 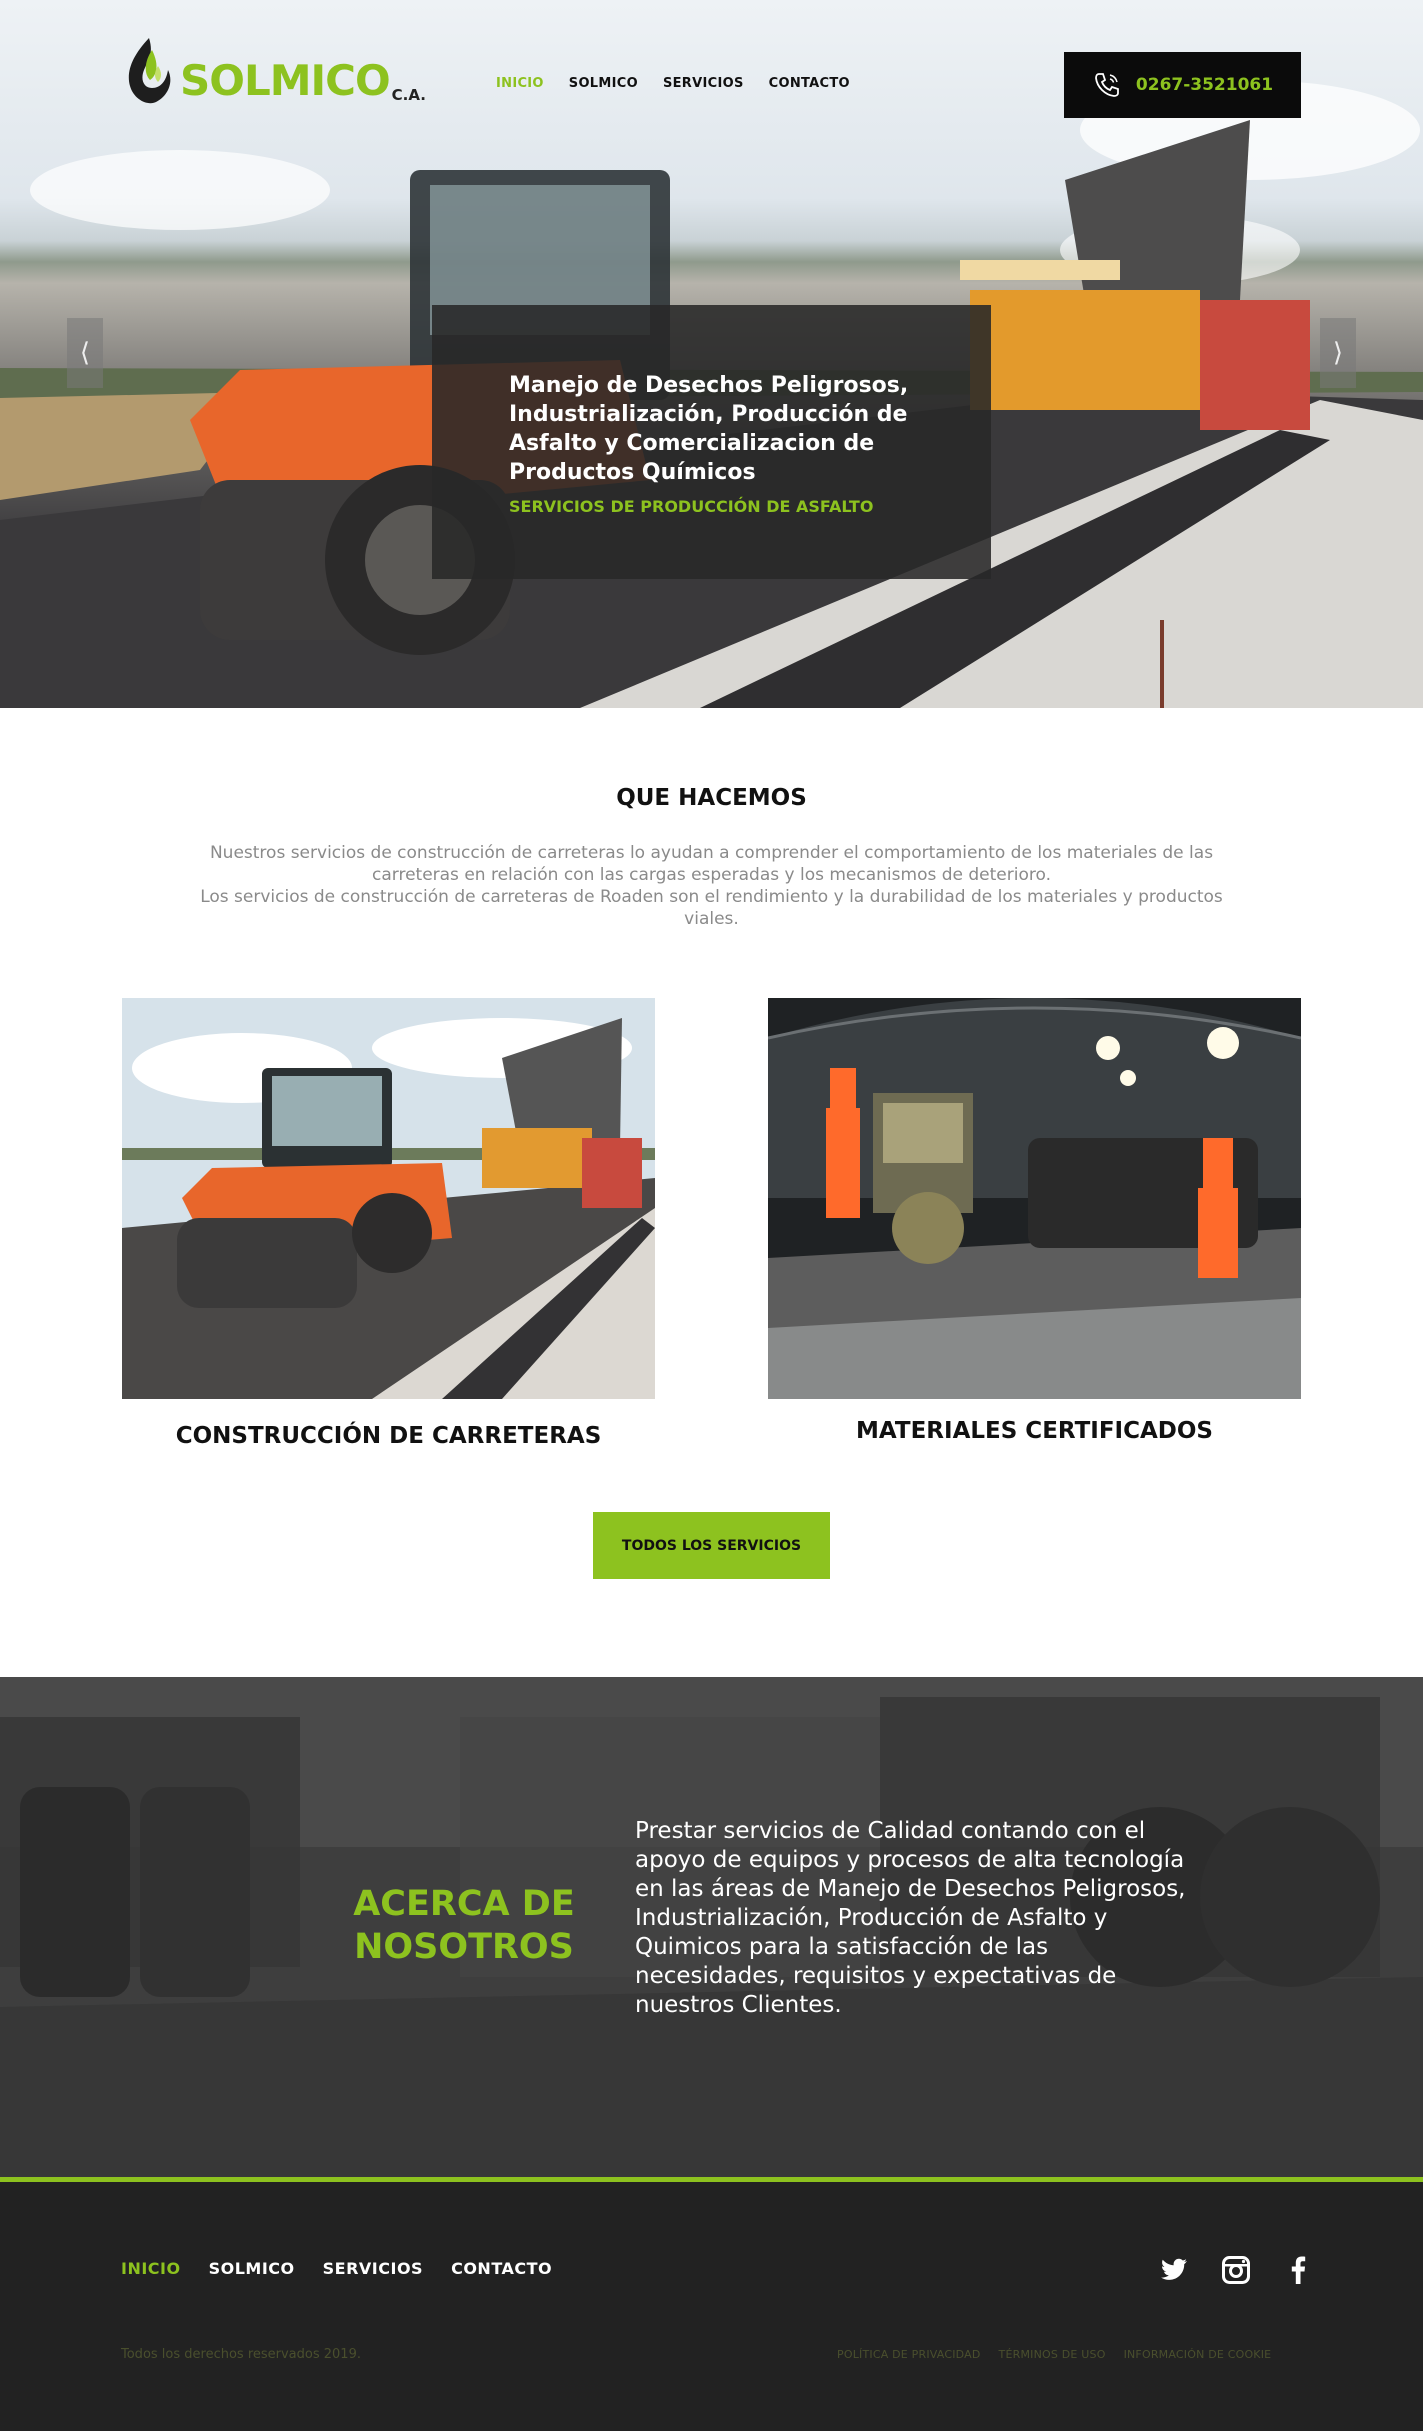 I want to click on service-card-carreteras: CONSTRUCCIÓN DE CARRETERAS, so click(x=388, y=1223).